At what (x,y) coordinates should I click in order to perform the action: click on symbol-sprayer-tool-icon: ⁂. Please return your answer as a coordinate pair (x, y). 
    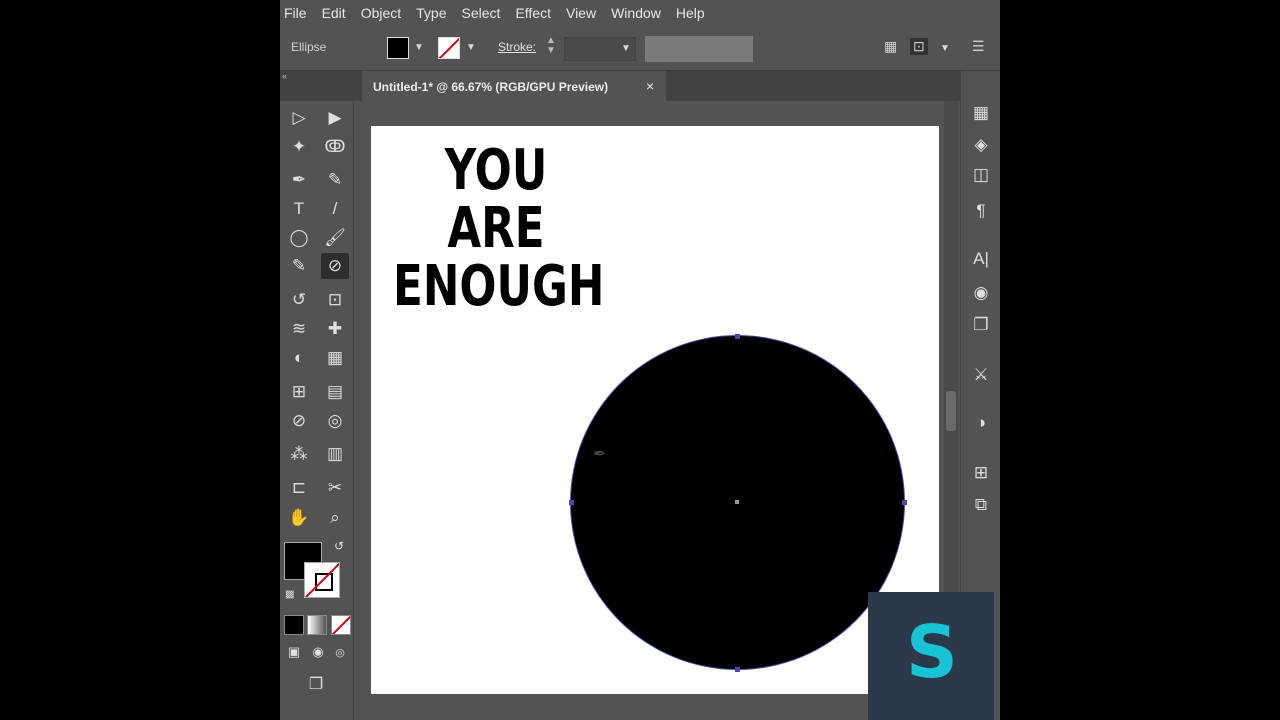
    Looking at the image, I should click on (299, 454).